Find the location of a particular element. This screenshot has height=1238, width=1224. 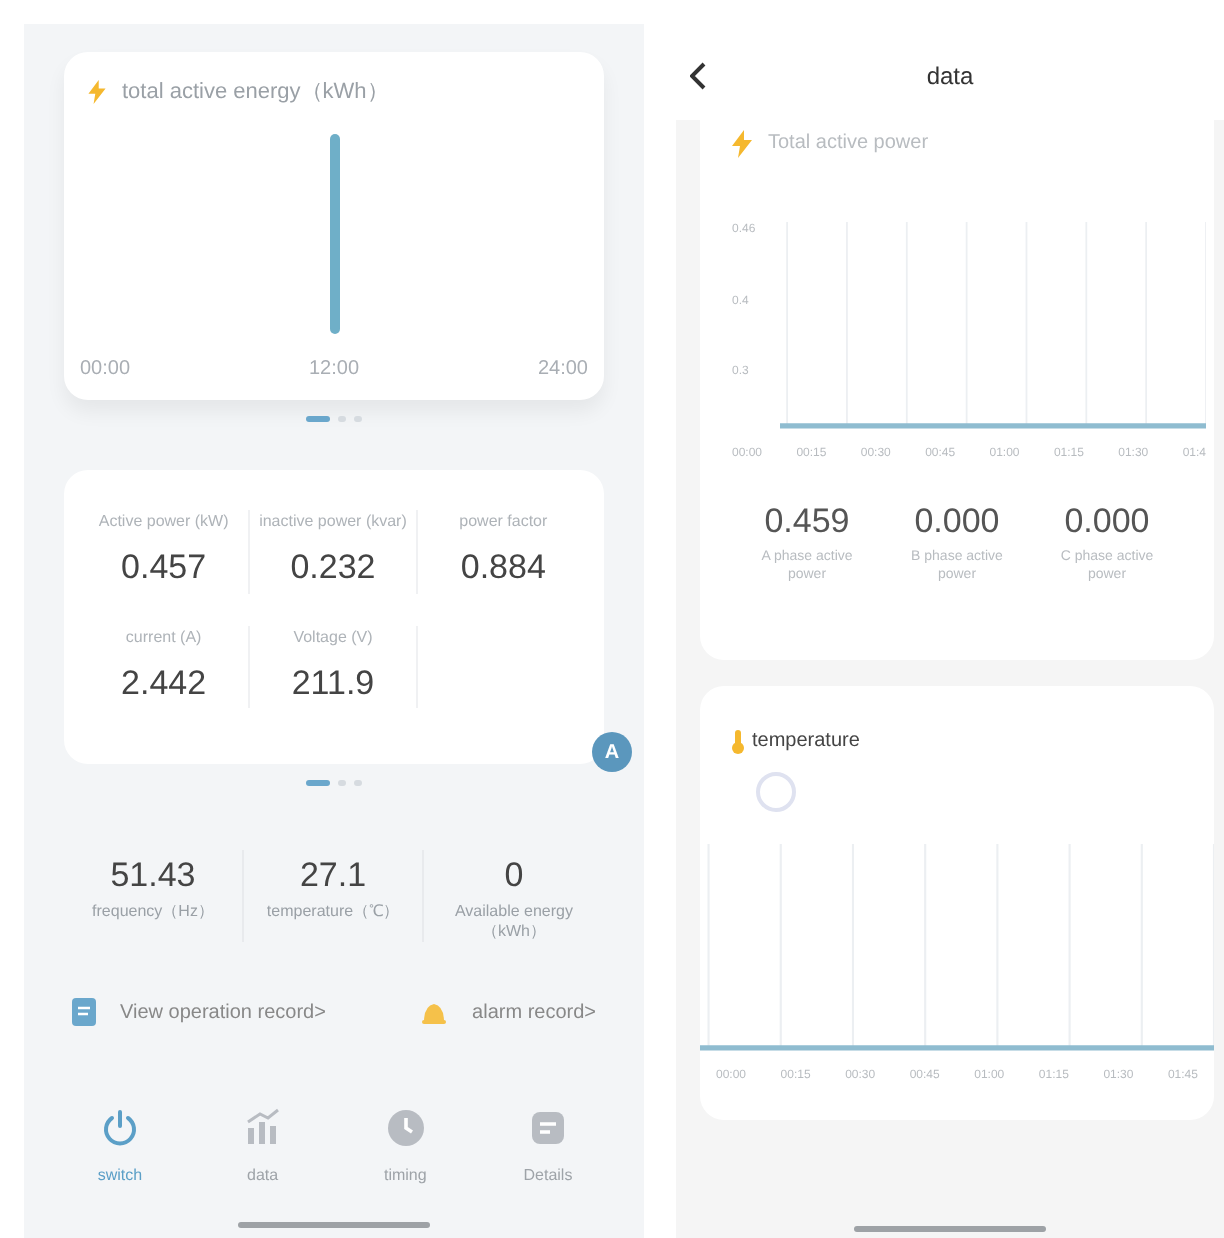

stat-value: 27.1 is located at coordinates (333, 876).